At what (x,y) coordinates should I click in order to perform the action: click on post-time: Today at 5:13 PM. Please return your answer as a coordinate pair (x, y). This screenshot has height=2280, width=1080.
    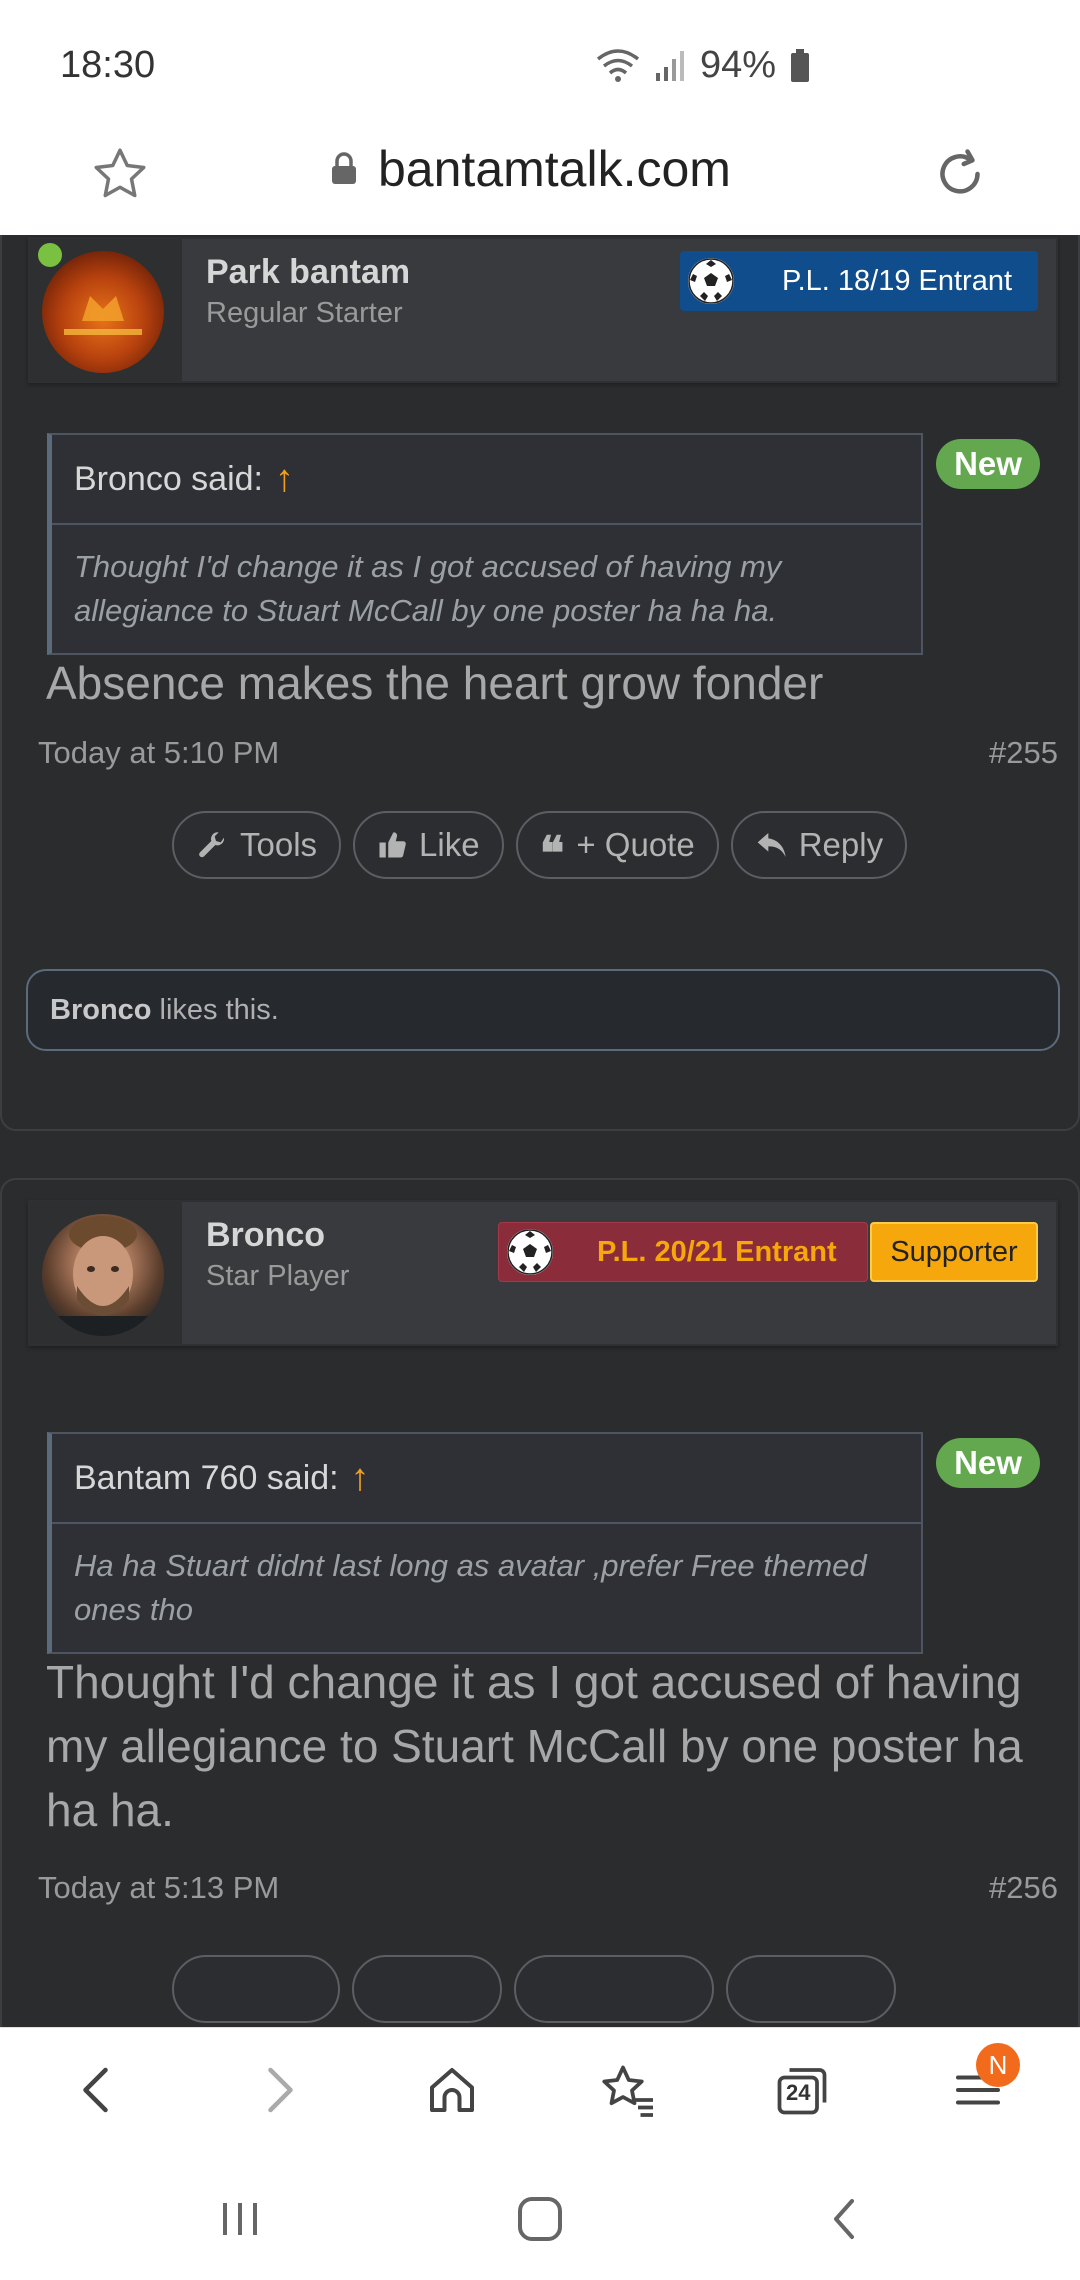
    Looking at the image, I should click on (158, 1888).